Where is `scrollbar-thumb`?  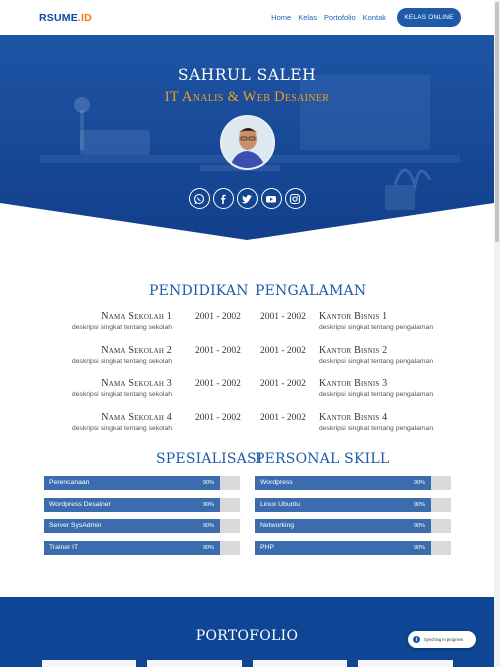 scrollbar-thumb is located at coordinates (497, 122).